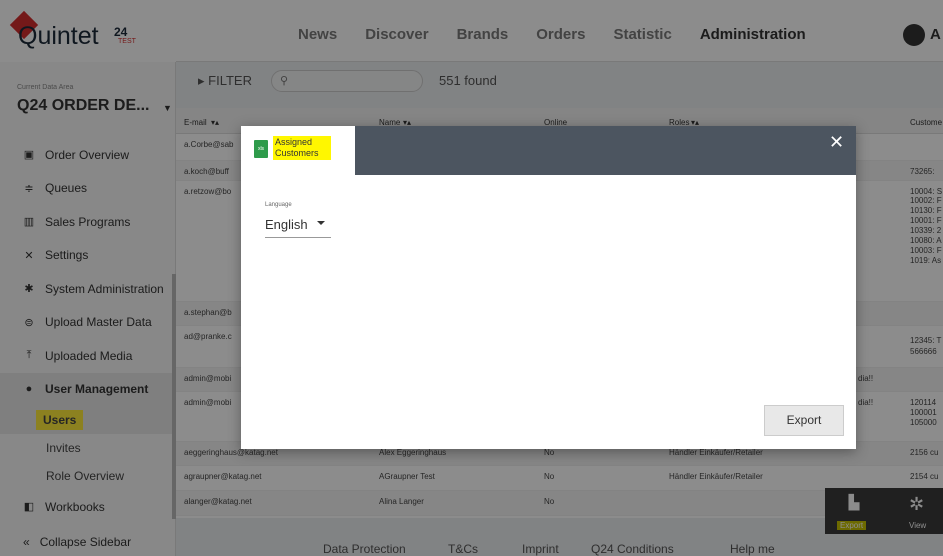 This screenshot has width=943, height=556. I want to click on language-value: English, so click(286, 224).